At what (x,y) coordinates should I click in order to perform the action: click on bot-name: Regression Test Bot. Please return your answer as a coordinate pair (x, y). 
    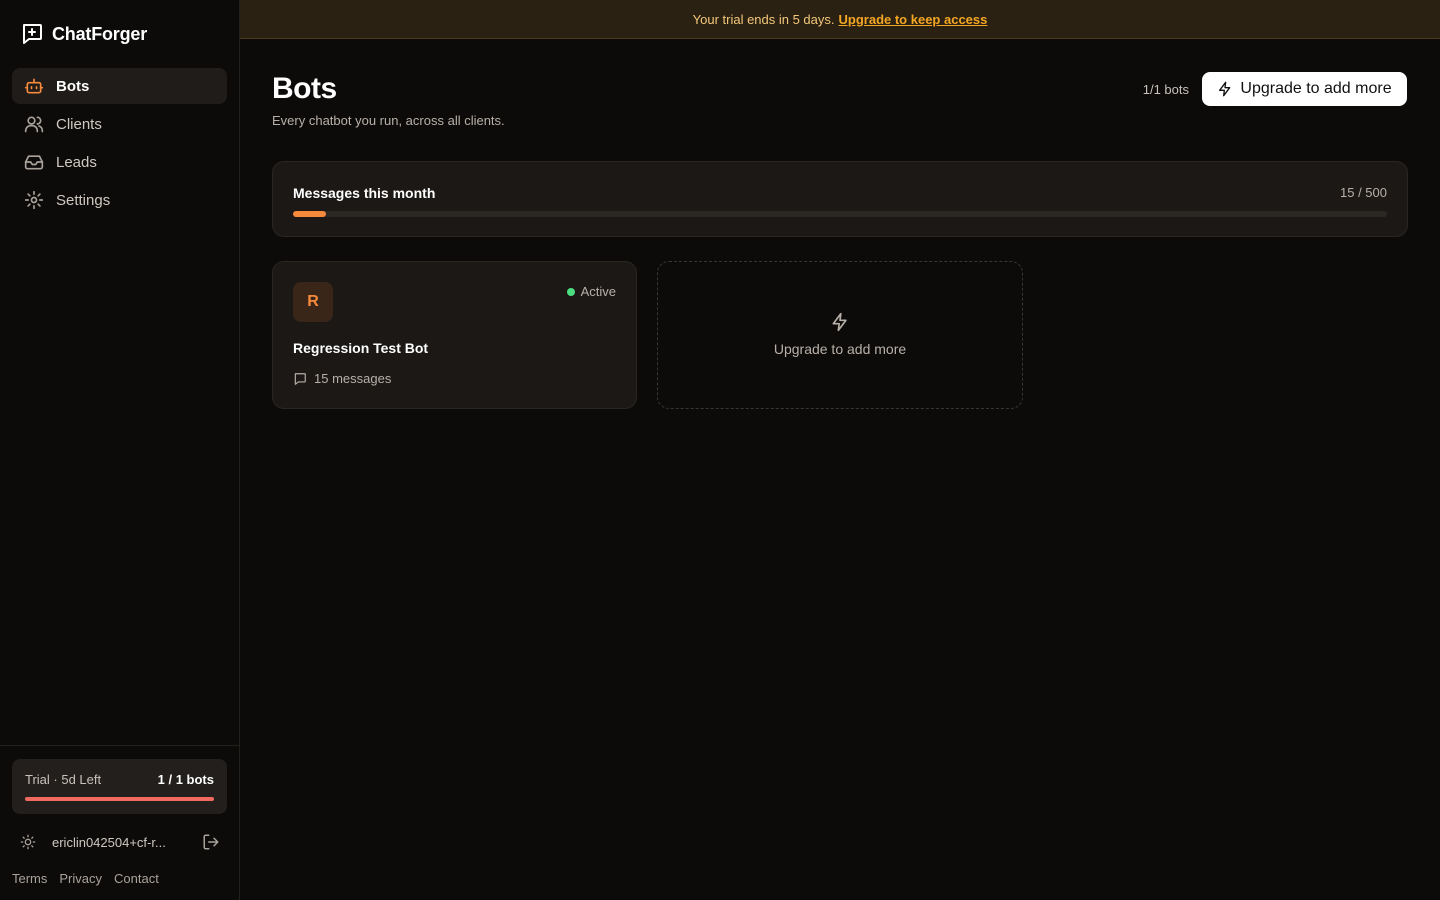
    Looking at the image, I should click on (361, 348).